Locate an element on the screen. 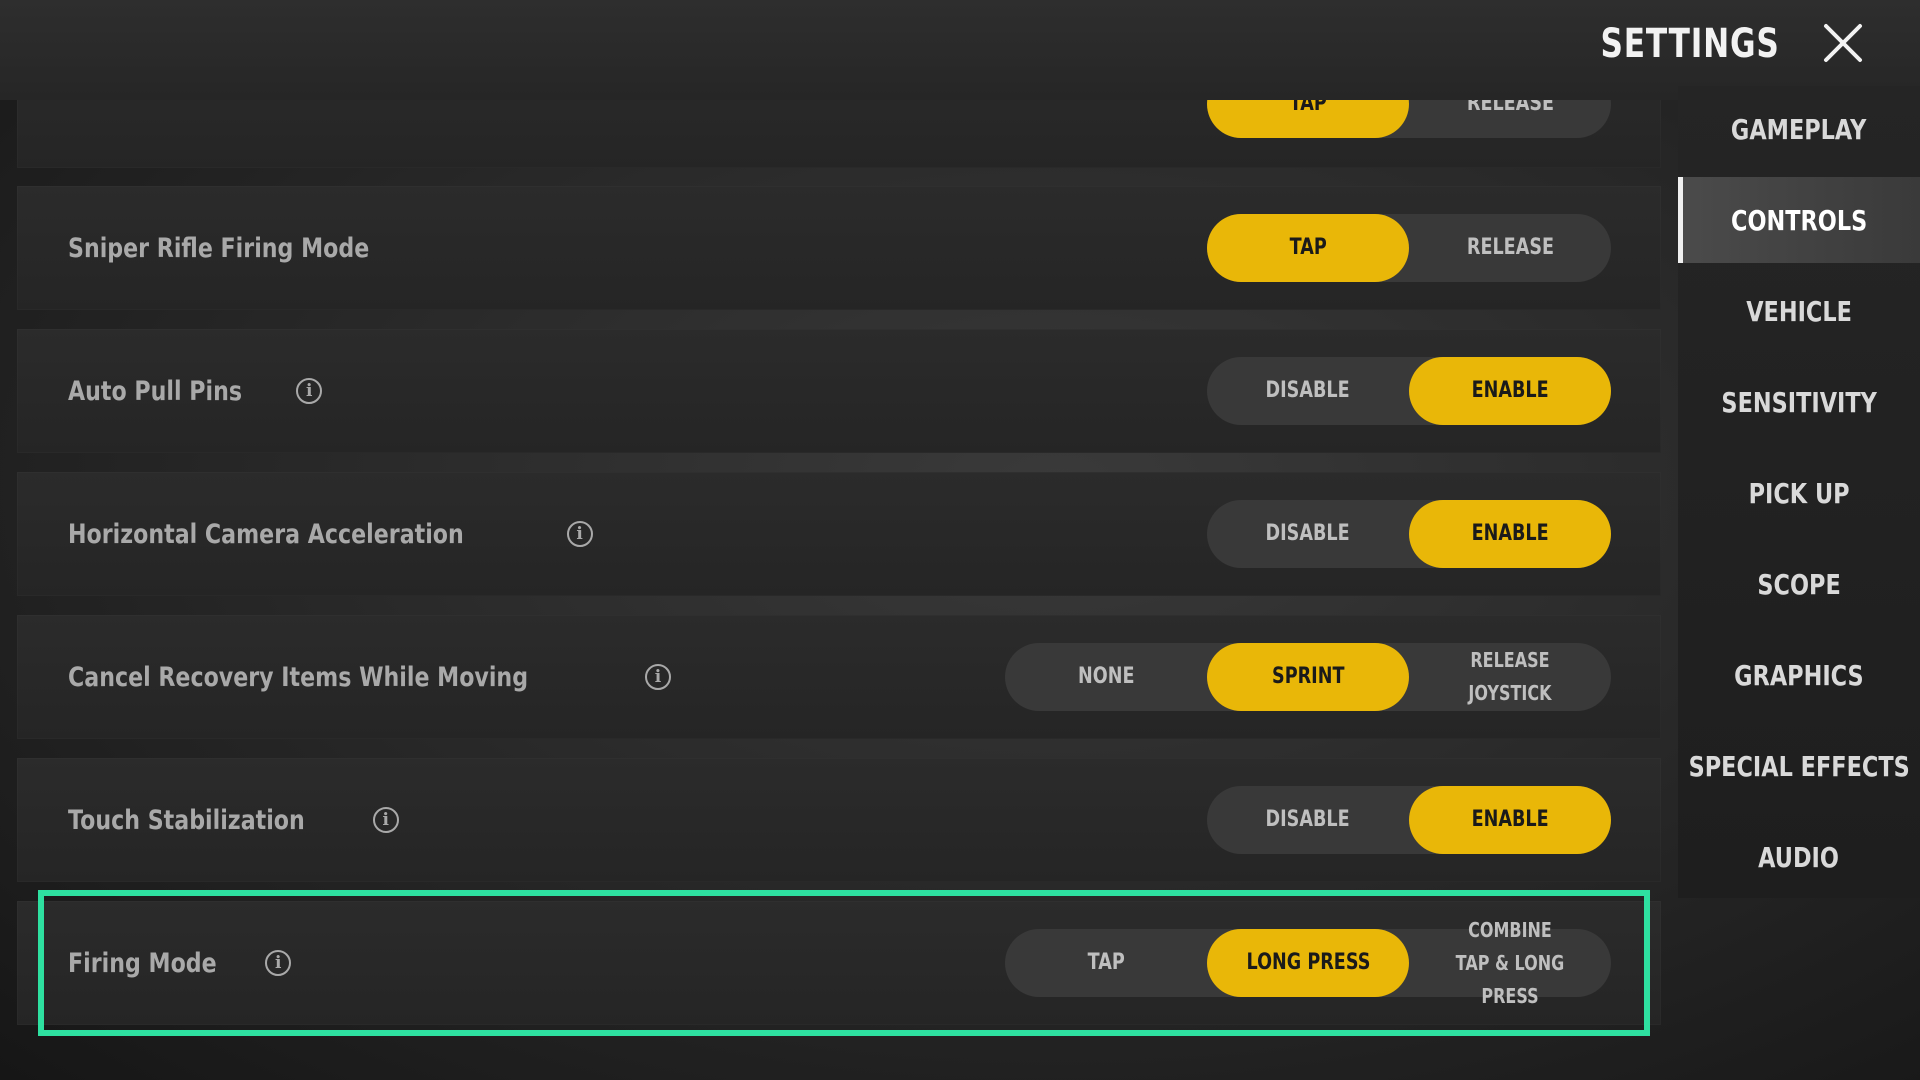 The height and width of the screenshot is (1080, 1920). sidebar-item-graphics: GRAPHICS is located at coordinates (1799, 675).